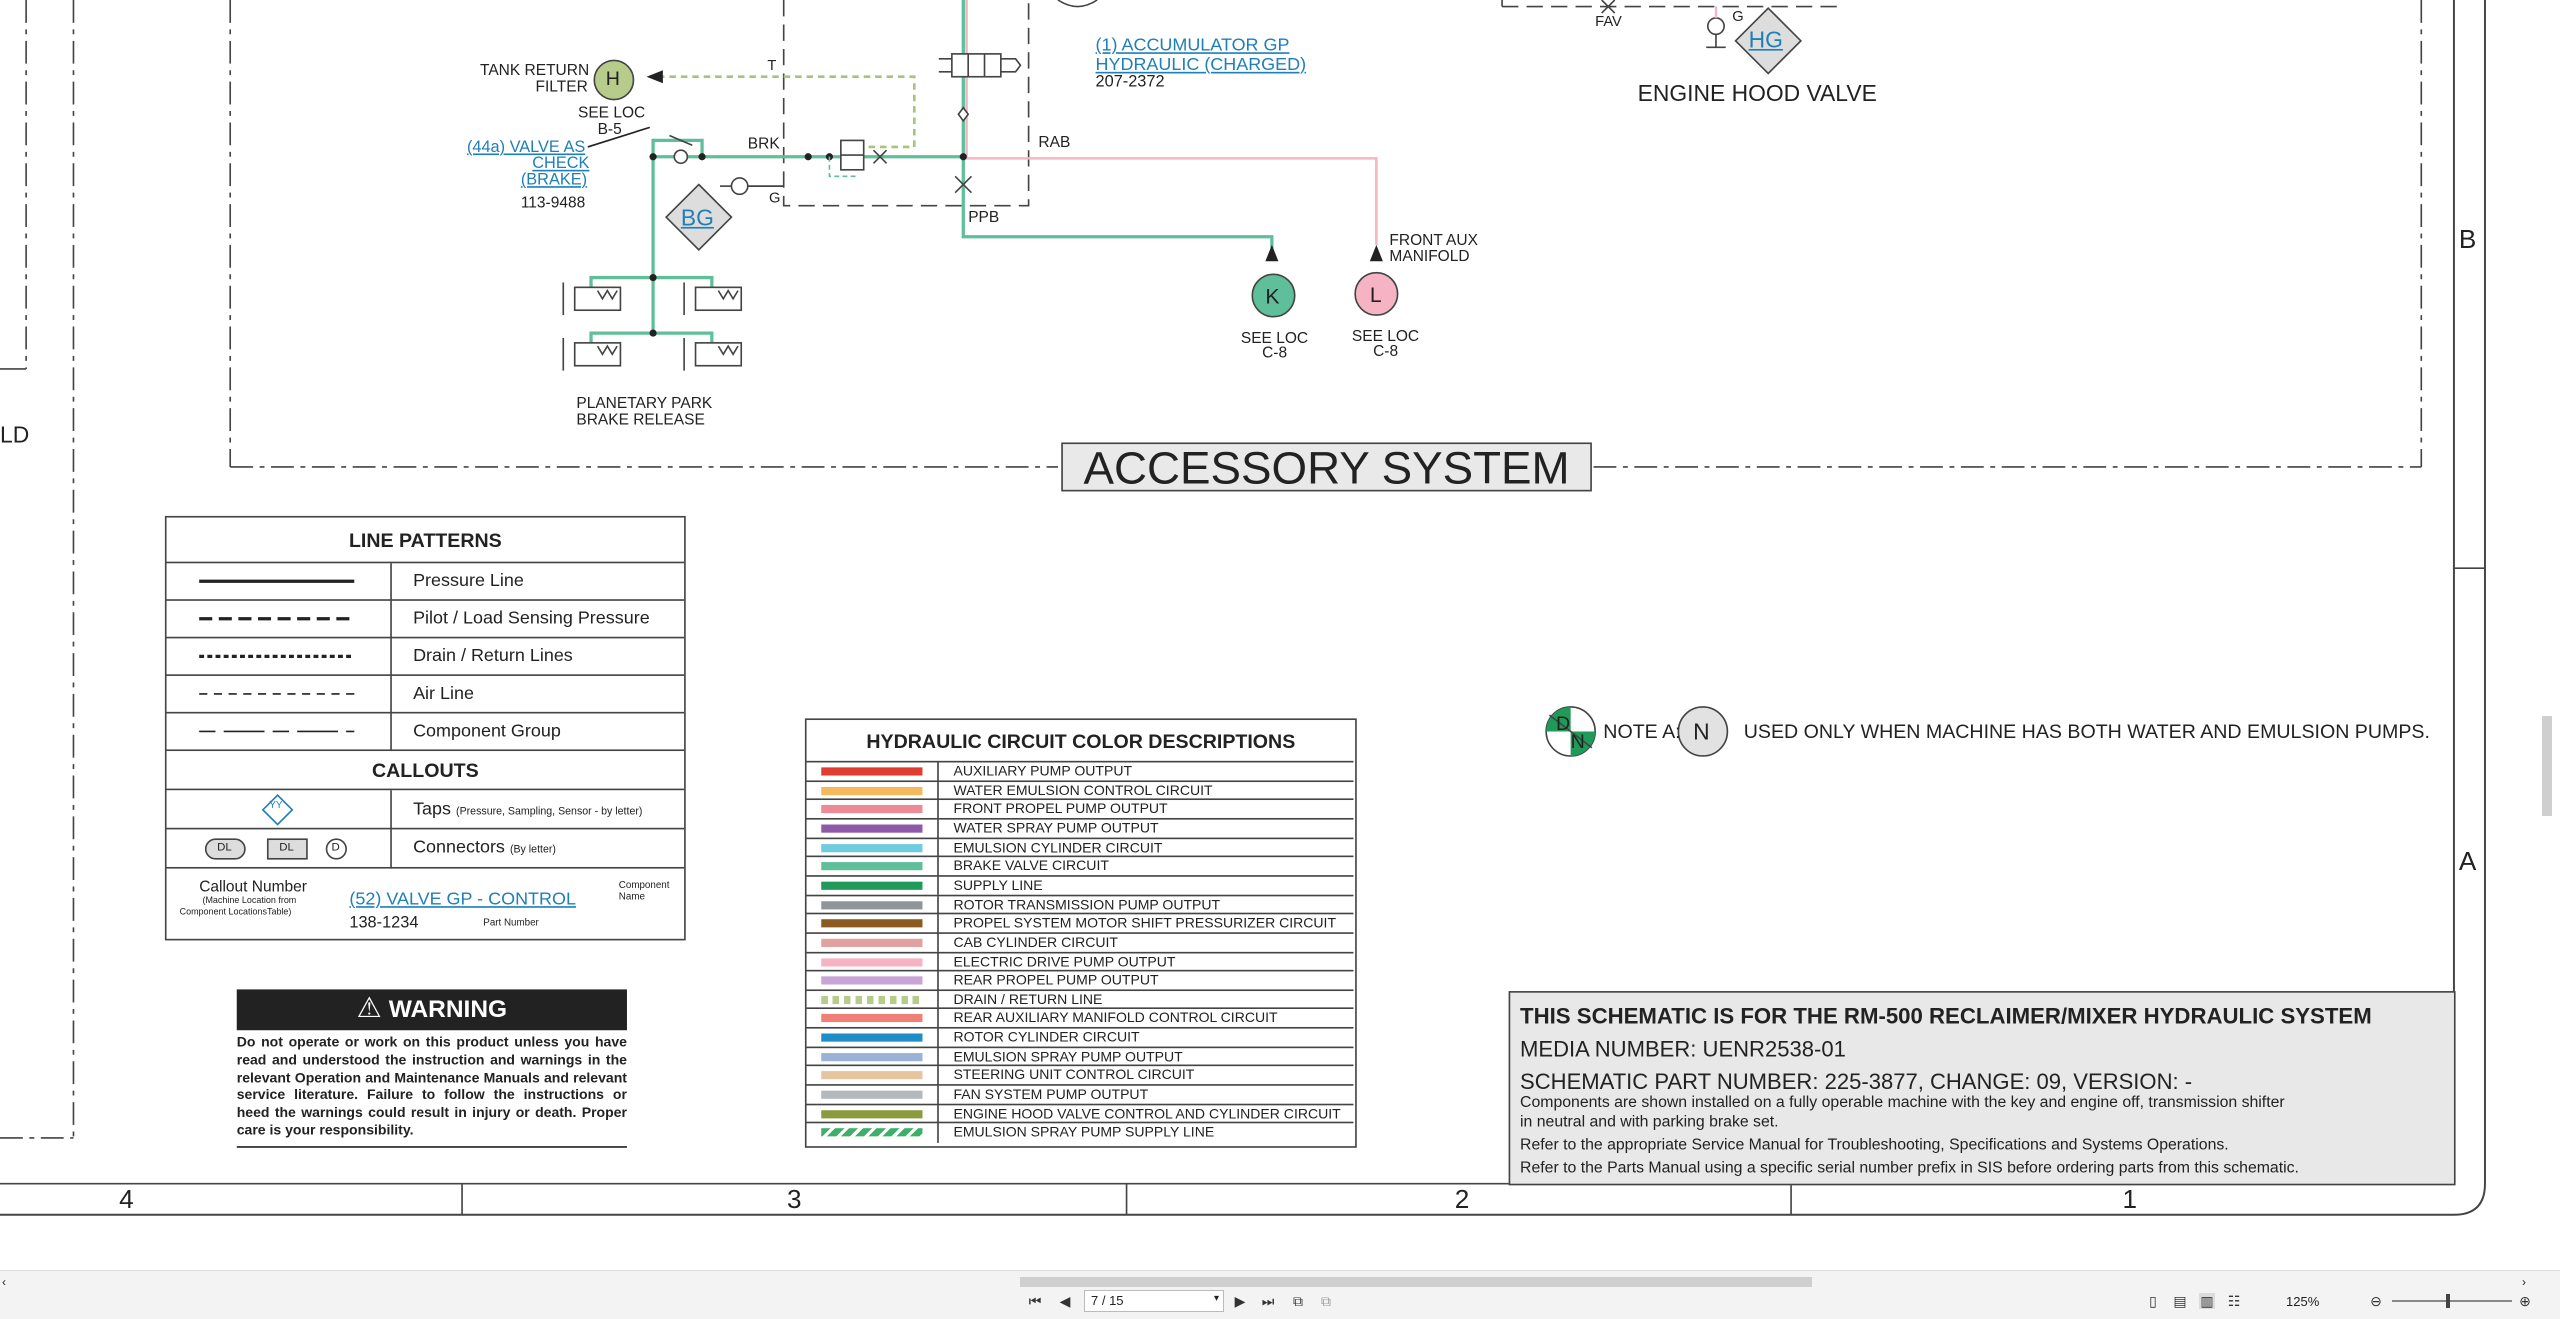 The image size is (2560, 1319). I want to click on page-number-value: 7 / 15, so click(1107, 1300).